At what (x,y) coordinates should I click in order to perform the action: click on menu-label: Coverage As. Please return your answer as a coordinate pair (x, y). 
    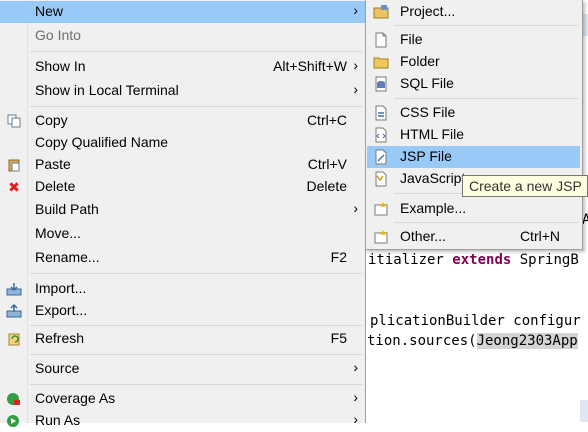
    Looking at the image, I should click on (75, 398).